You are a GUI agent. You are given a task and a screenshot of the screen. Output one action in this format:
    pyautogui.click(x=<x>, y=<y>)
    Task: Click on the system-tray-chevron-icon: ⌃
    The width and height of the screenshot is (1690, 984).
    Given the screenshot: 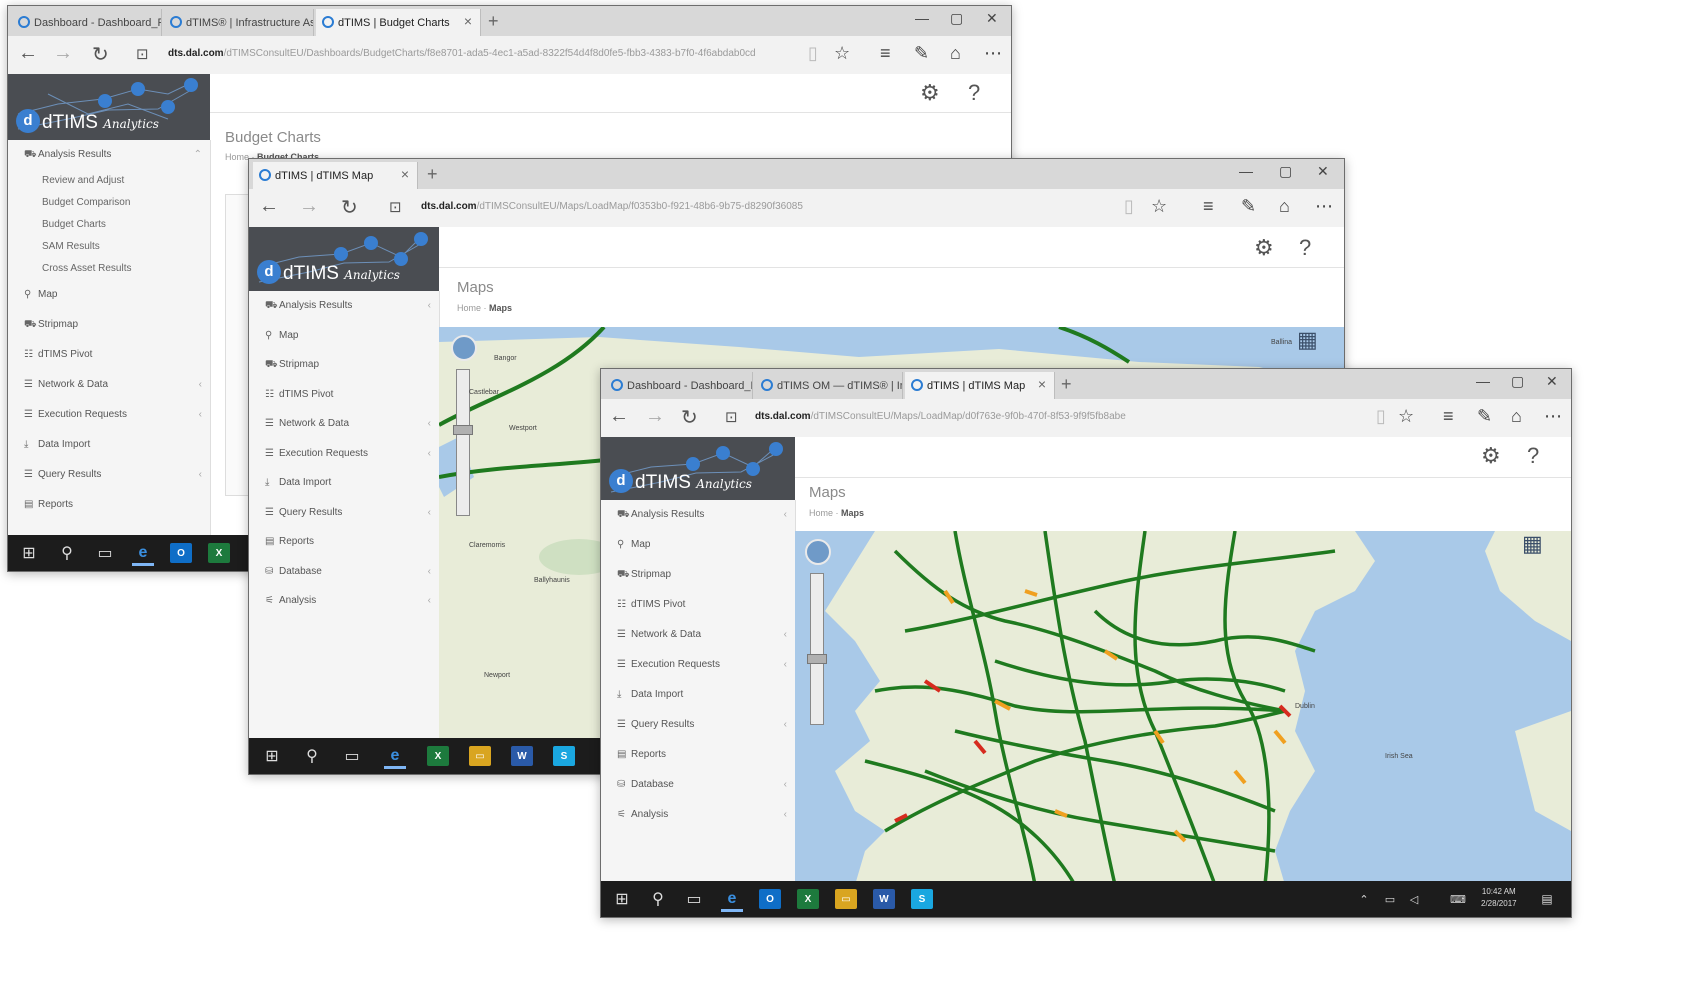 What is the action you would take?
    pyautogui.click(x=1364, y=899)
    